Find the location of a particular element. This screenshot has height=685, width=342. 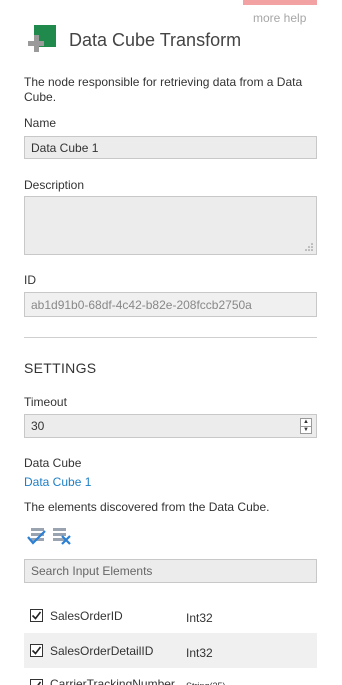

element-name: SalesOrderDetailID is located at coordinates (102, 650).